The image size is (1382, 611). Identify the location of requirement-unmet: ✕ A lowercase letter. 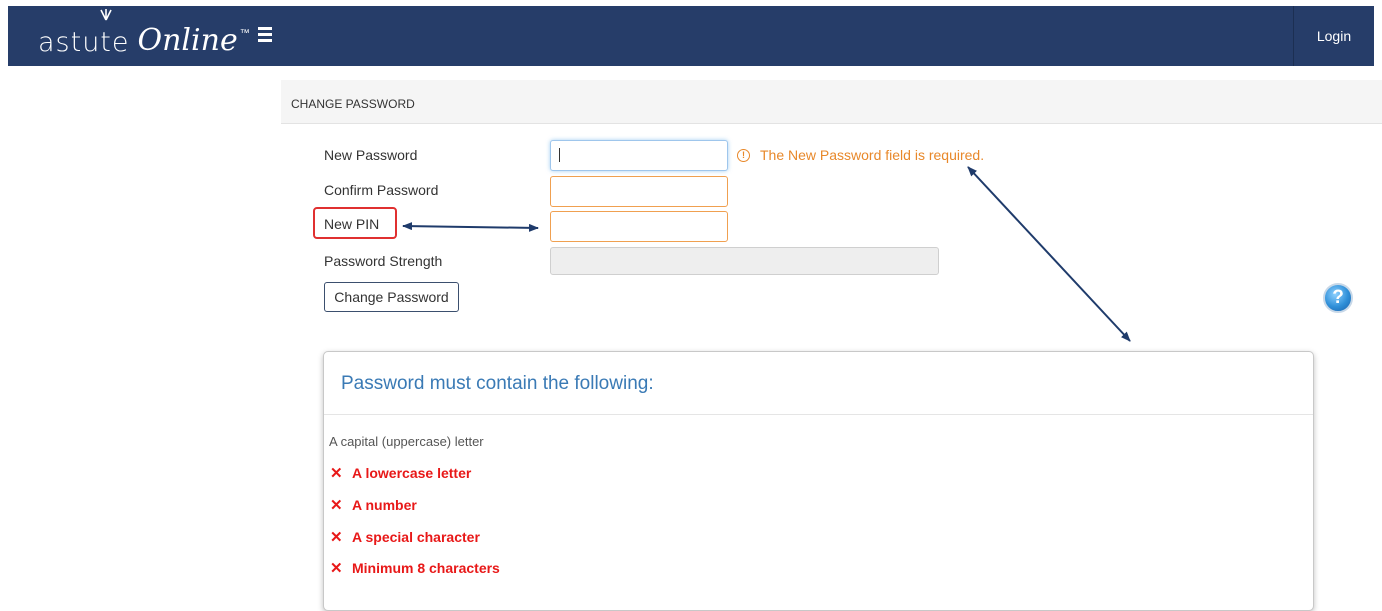
(400, 473).